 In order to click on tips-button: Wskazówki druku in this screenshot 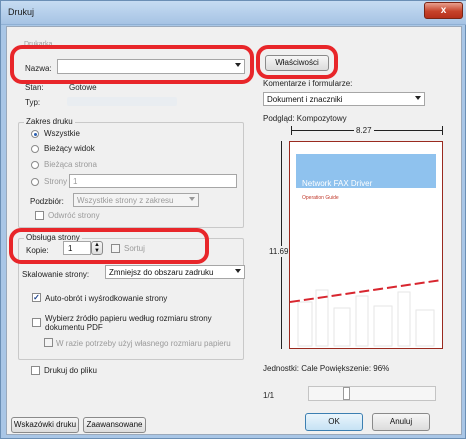, I will do `click(45, 425)`.